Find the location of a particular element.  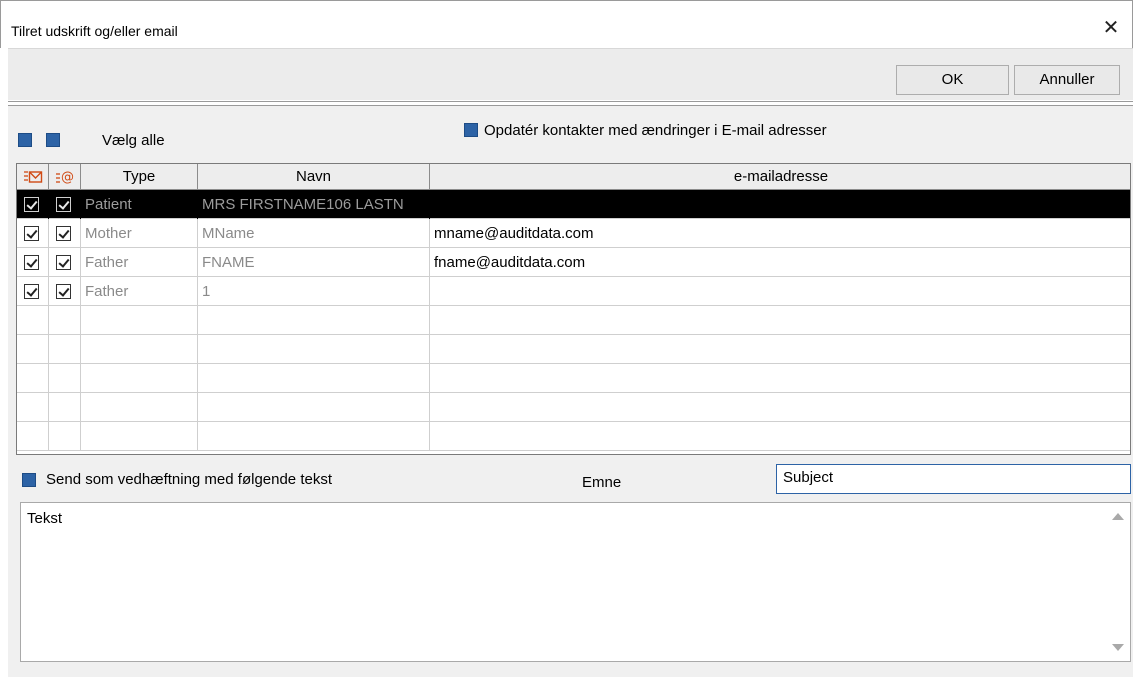

title-bar: Tilret udskrift og/eller email ✕ is located at coordinates (566, 24).